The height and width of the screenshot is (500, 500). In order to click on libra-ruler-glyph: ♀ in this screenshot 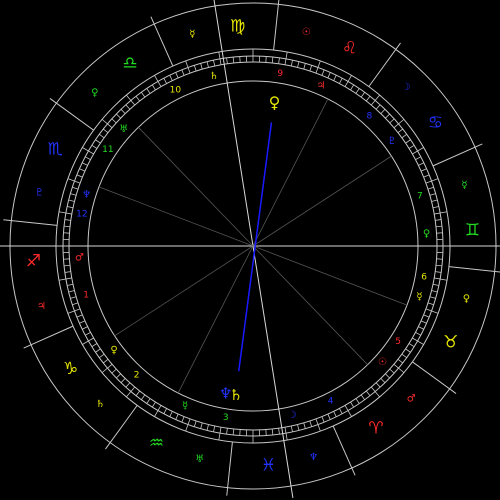, I will do `click(94, 93)`.